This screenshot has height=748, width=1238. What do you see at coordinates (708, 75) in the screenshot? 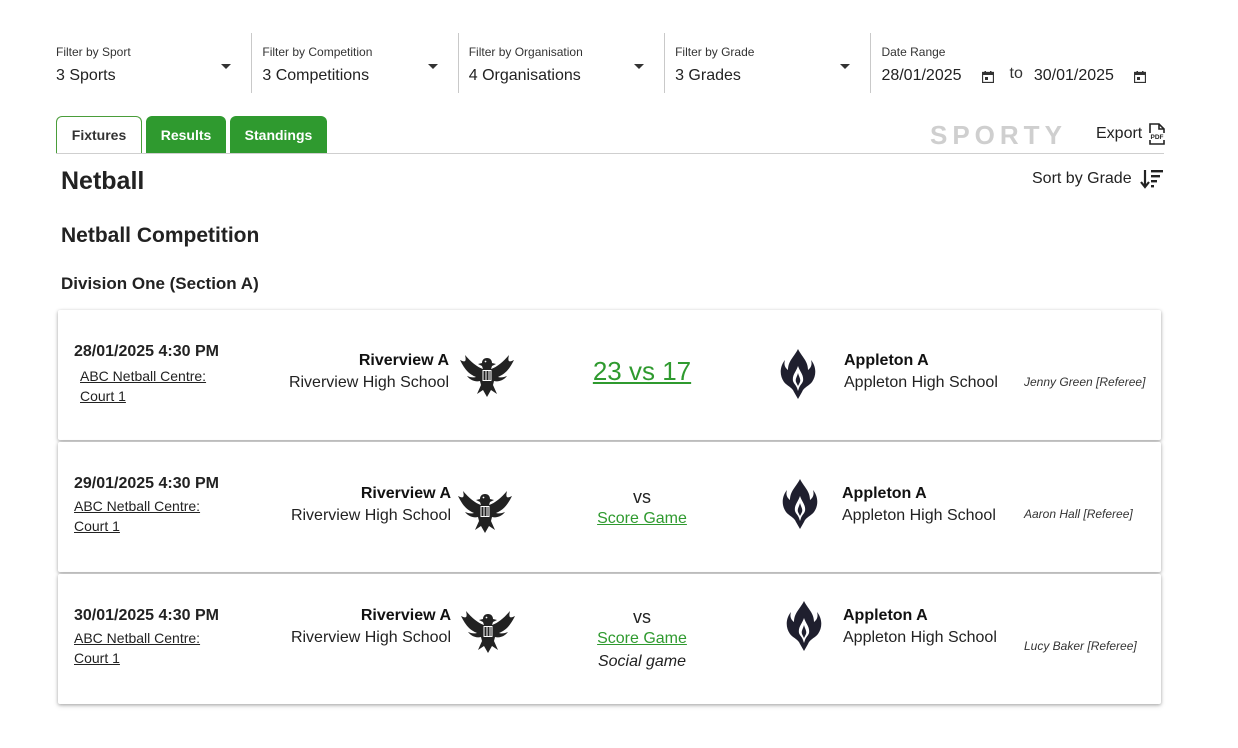
I see `grade-filter-value: 3 Grades` at bounding box center [708, 75].